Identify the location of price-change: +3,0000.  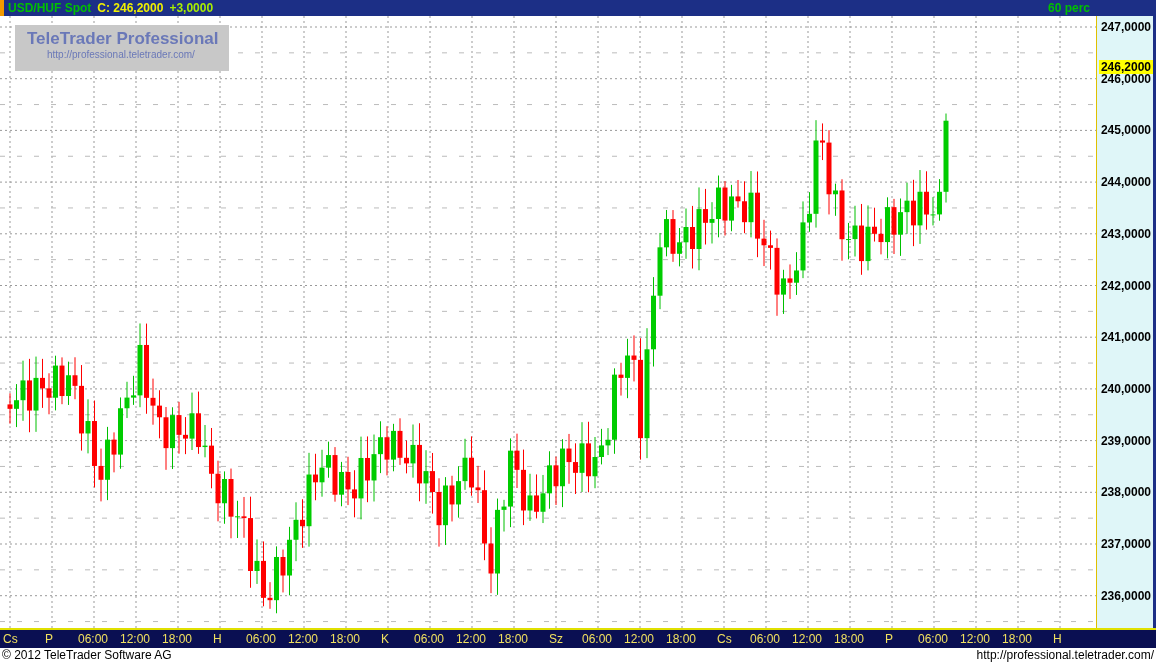
(191, 8).